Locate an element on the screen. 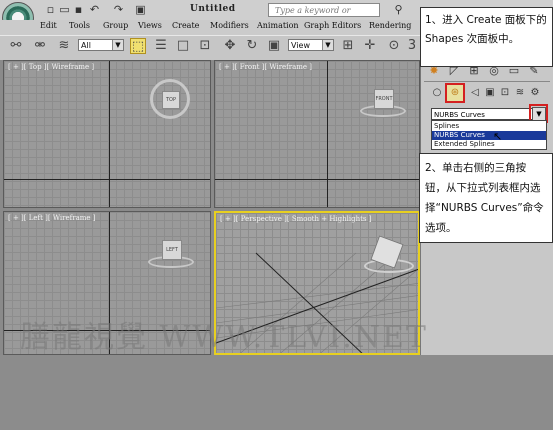 The width and height of the screenshot is (553, 430). viewcube-icon: FRONT is located at coordinates (384, 99).